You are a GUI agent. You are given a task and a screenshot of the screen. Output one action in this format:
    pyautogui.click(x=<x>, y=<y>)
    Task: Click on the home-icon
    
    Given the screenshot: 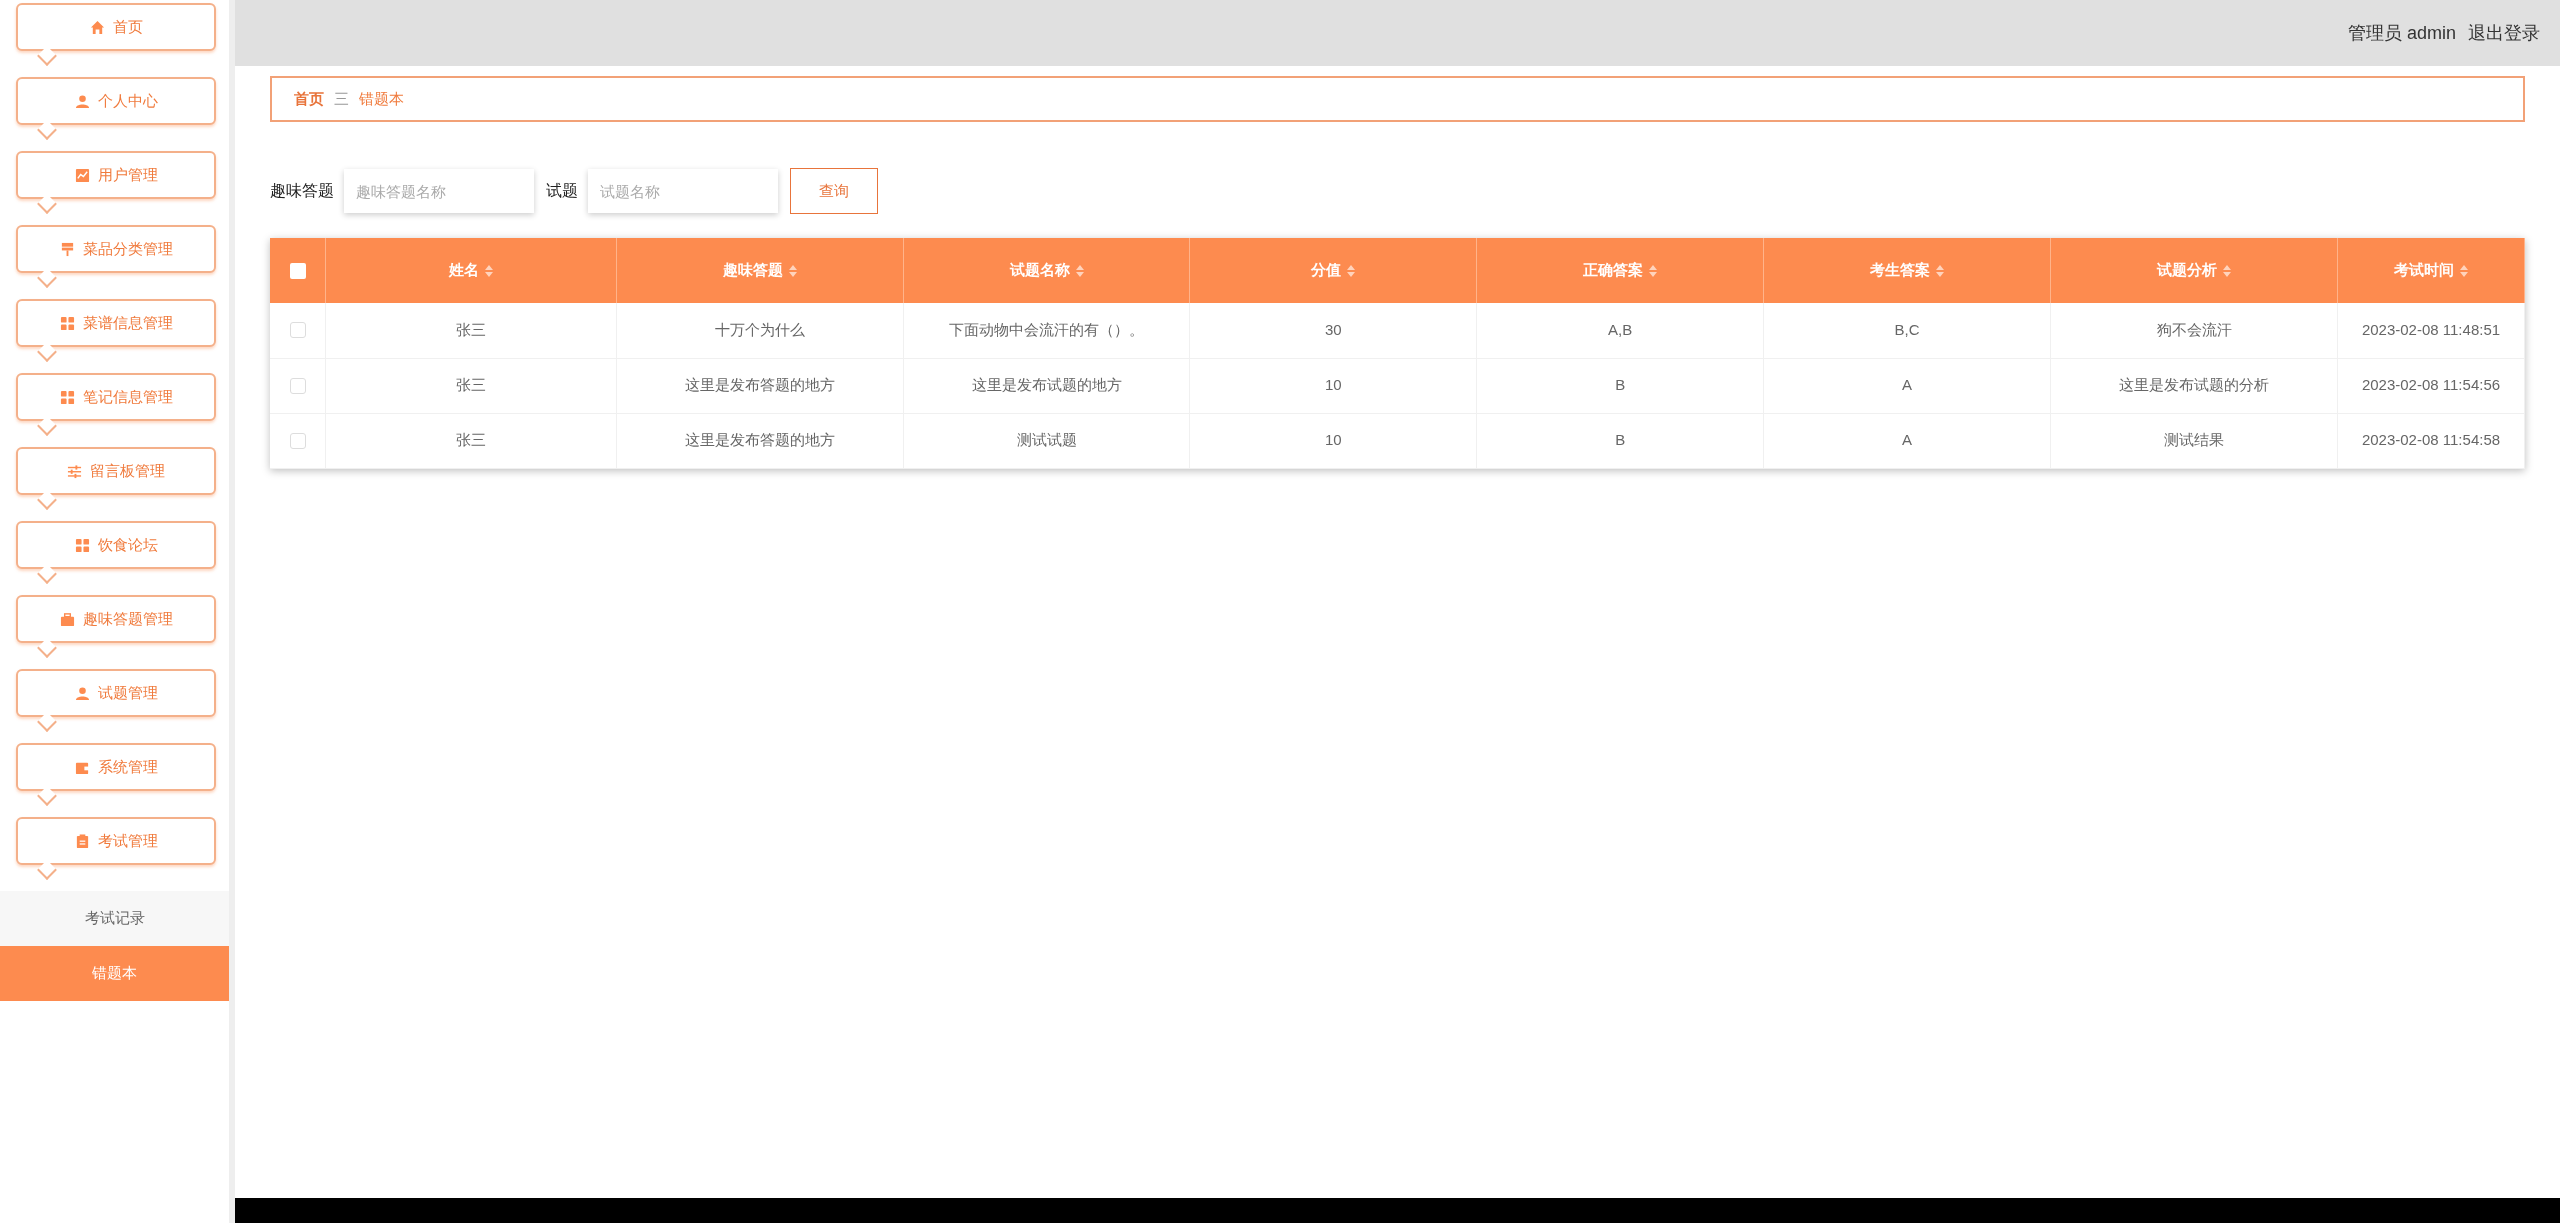 What is the action you would take?
    pyautogui.click(x=97, y=27)
    